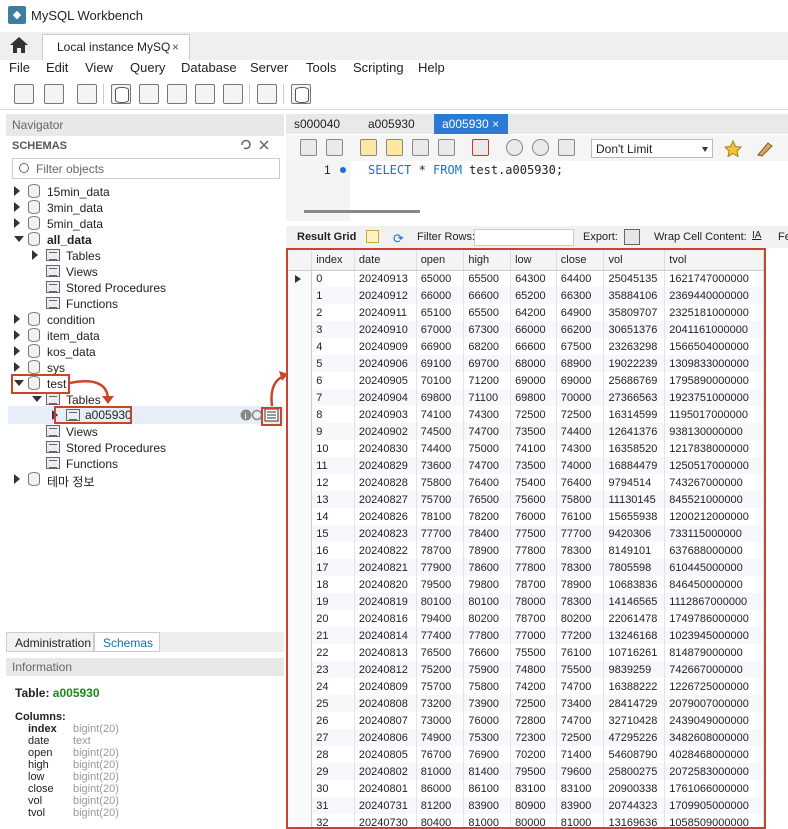 The width and height of the screenshot is (788, 829). I want to click on table-cell: 78600, so click(487, 567).